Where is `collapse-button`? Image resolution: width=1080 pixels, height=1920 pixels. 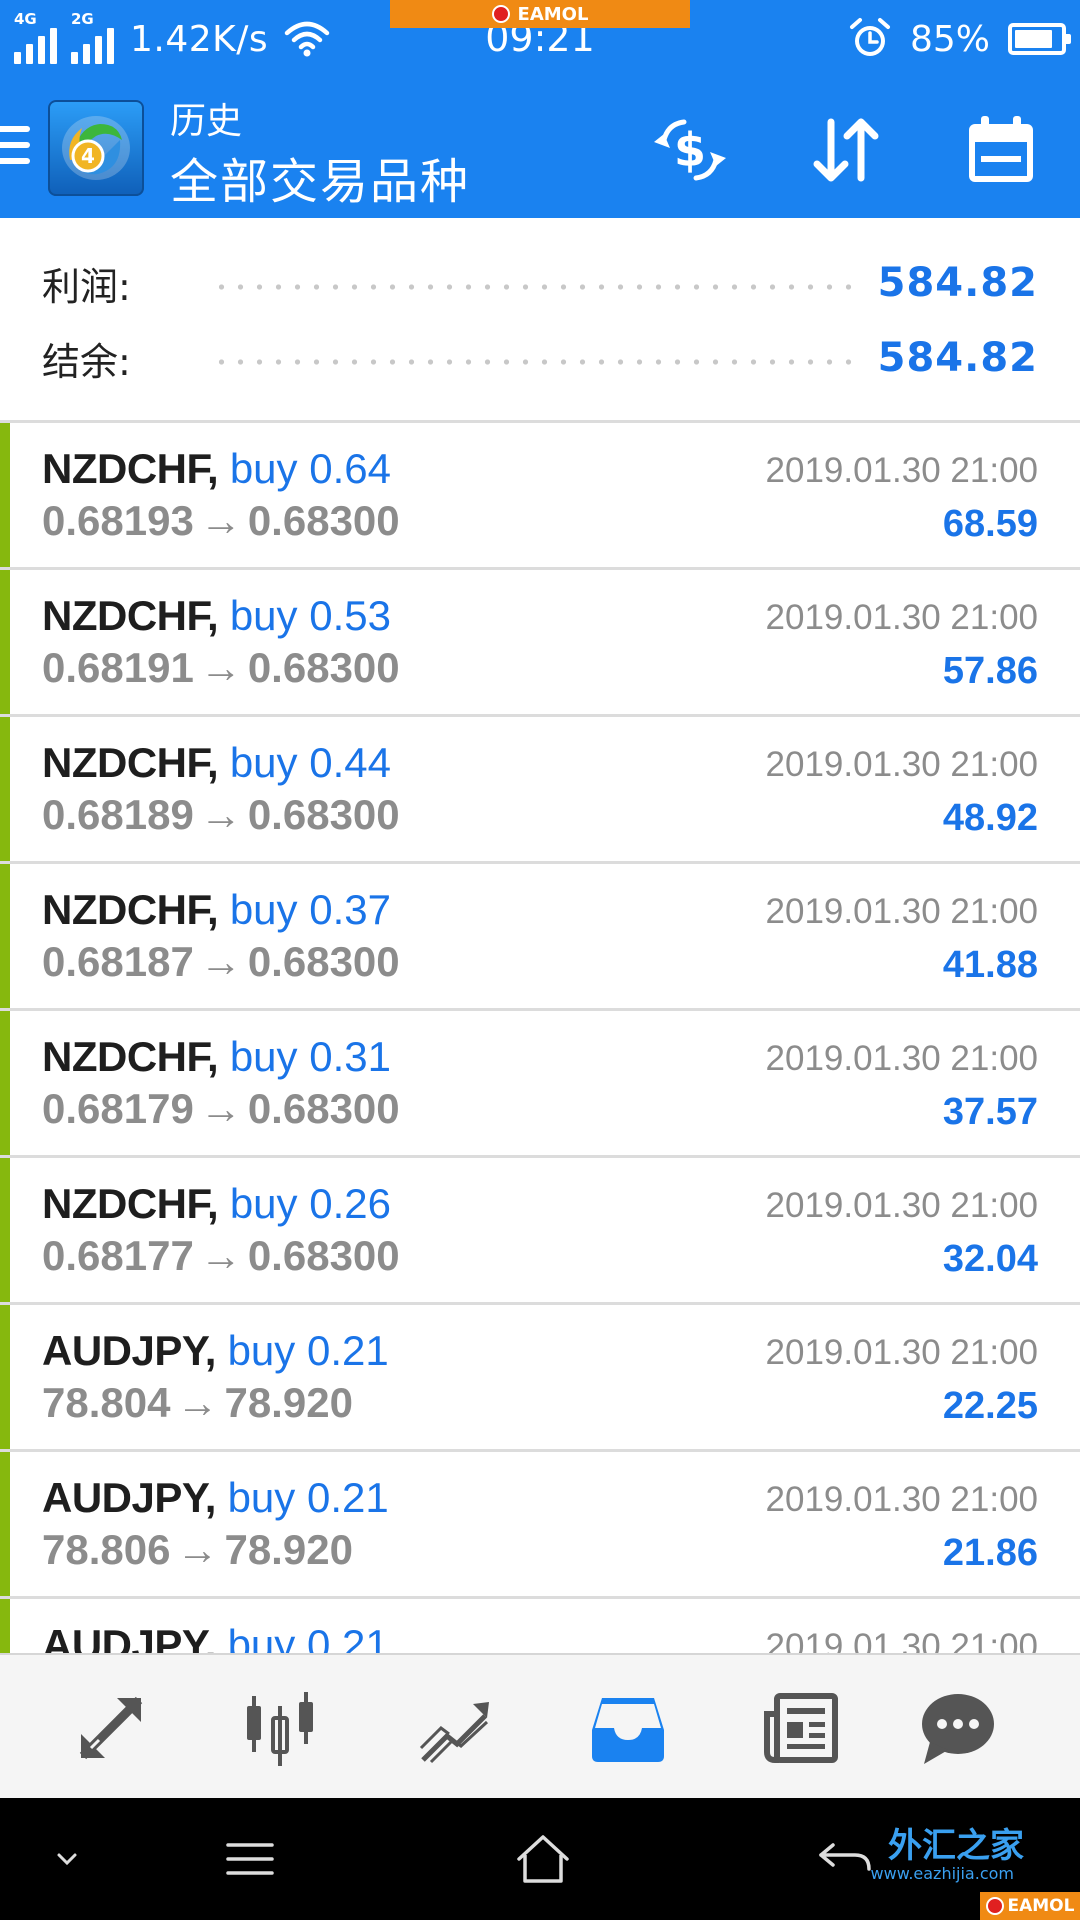
collapse-button is located at coordinates (67, 1859).